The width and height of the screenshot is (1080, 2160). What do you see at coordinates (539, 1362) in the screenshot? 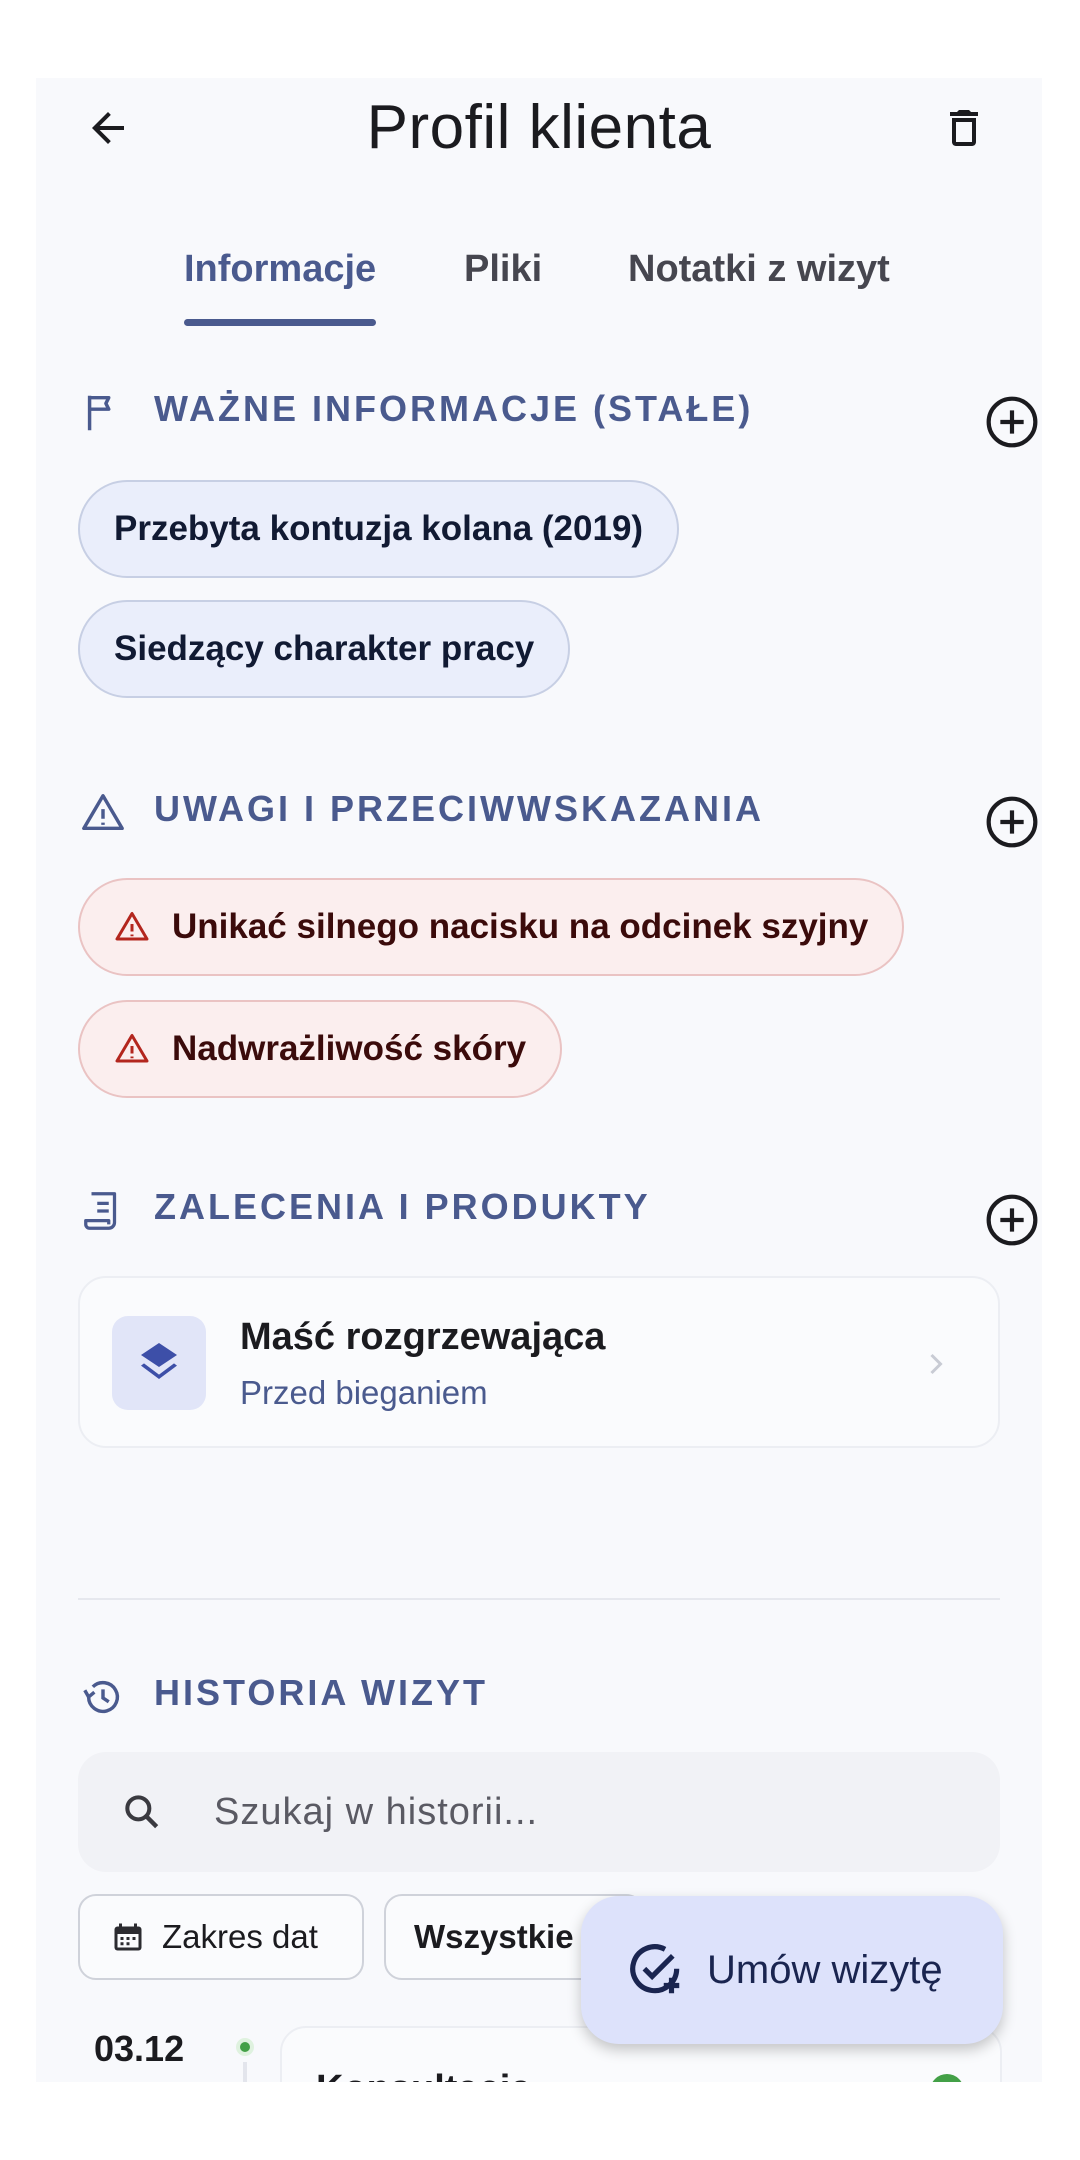
I see `product-card: Maść rozgrzewająca Przed bieganiem` at bounding box center [539, 1362].